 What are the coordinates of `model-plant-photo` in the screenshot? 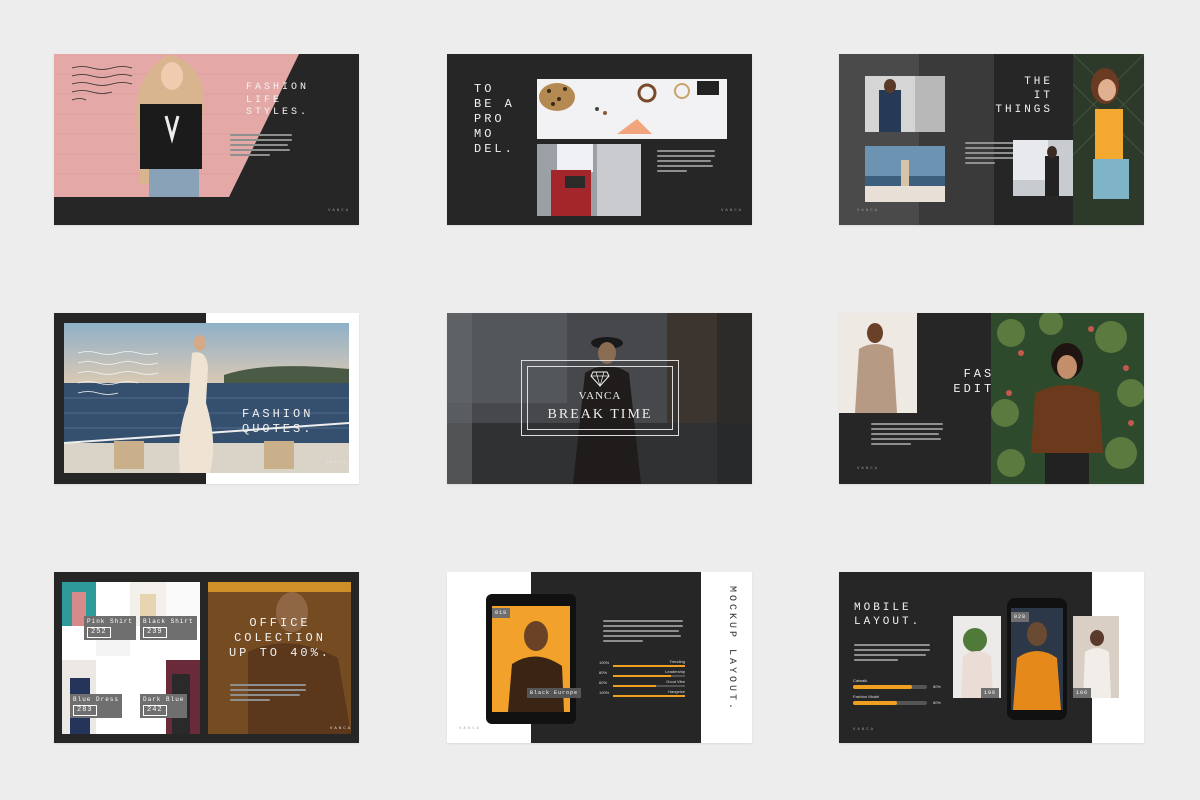 It's located at (977, 657).